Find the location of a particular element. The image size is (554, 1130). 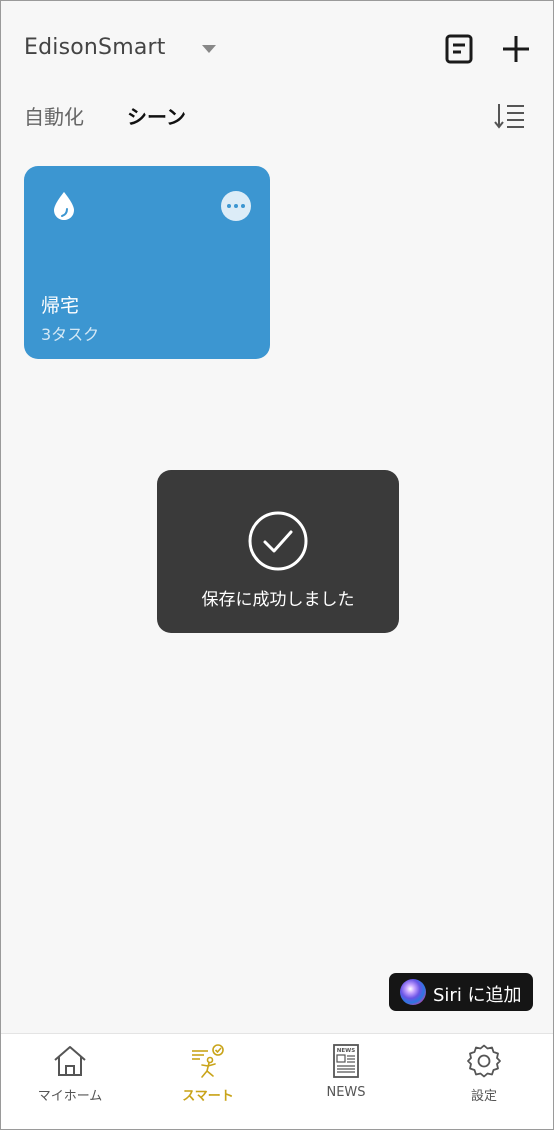

home-selector-label: EdisonSmart is located at coordinates (95, 47).